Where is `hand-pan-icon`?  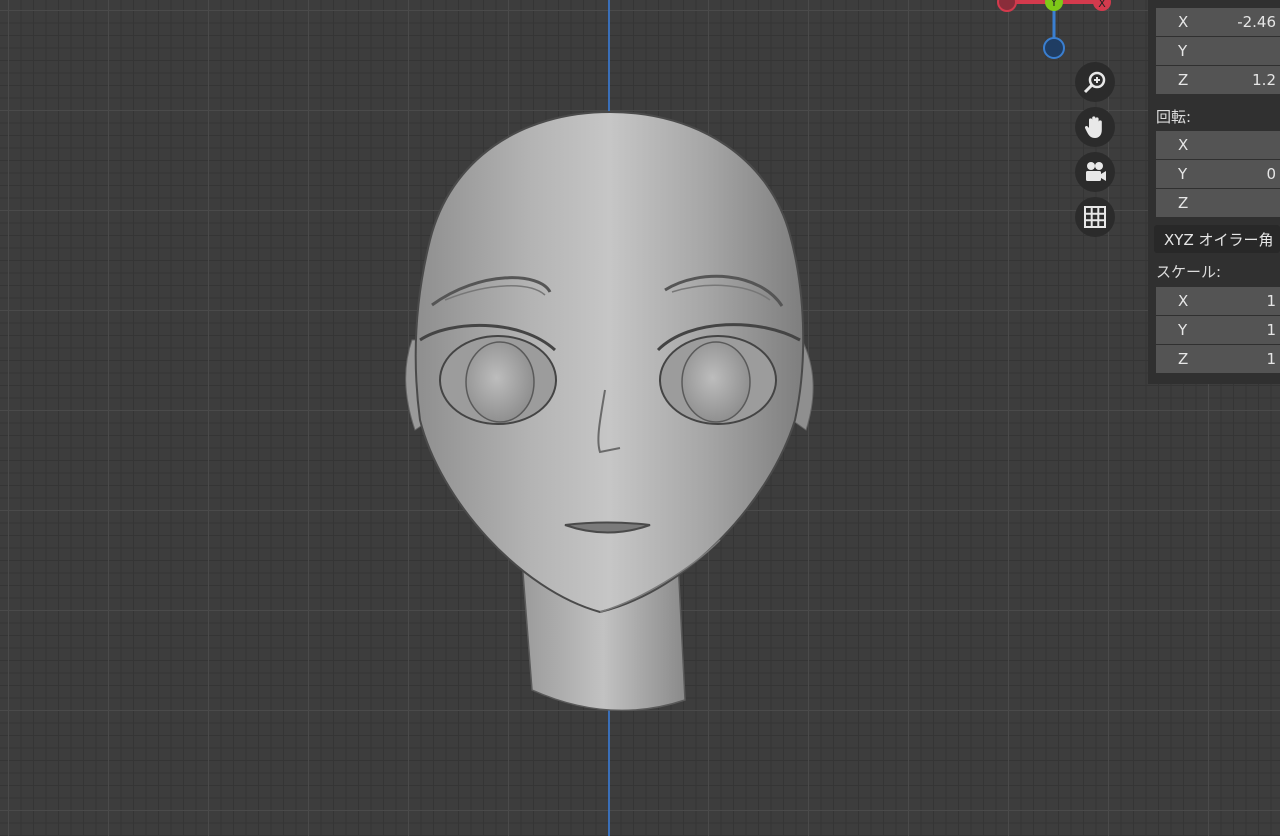
hand-pan-icon is located at coordinates (1093, 127).